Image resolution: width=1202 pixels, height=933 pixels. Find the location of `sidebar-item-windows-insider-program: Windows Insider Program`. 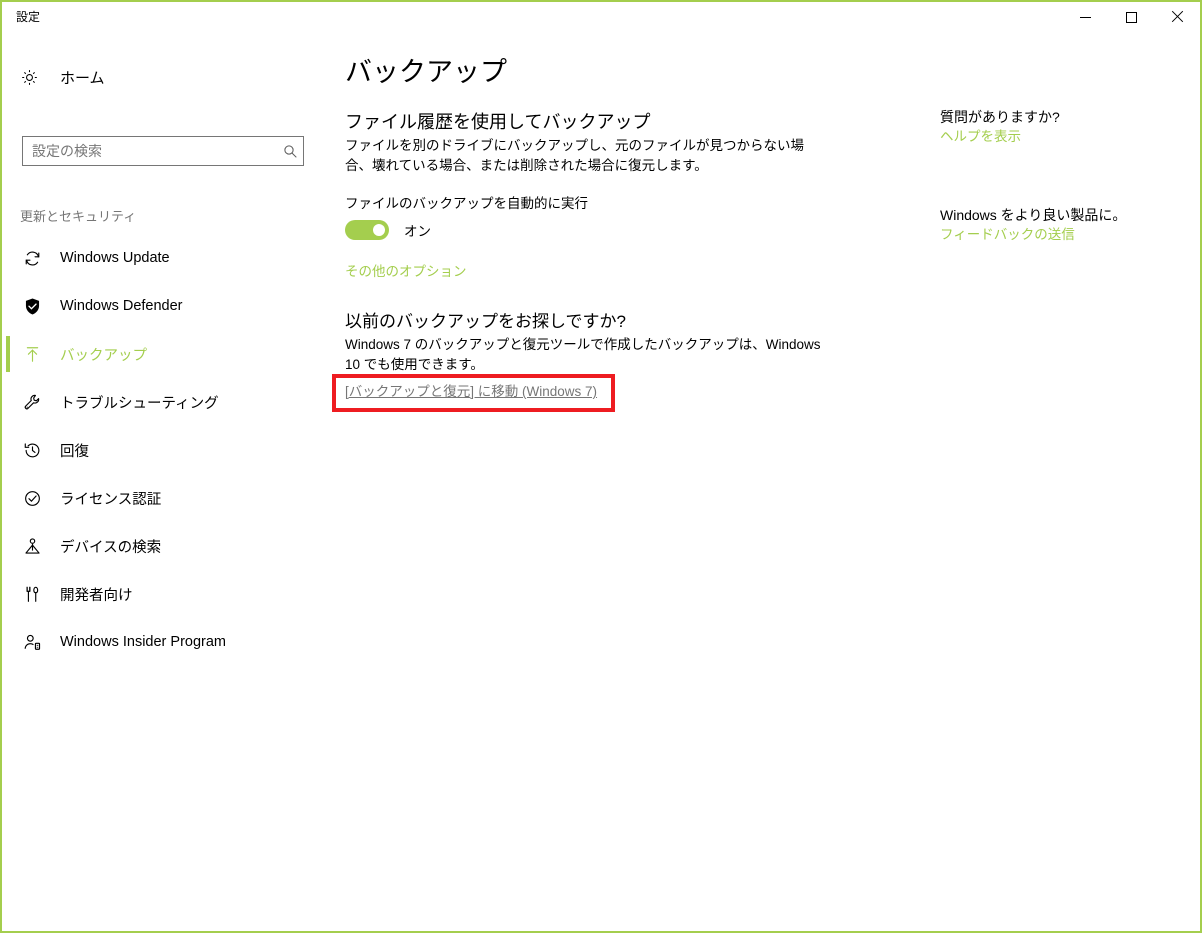

sidebar-item-windows-insider-program: Windows Insider Program is located at coordinates (168, 642).